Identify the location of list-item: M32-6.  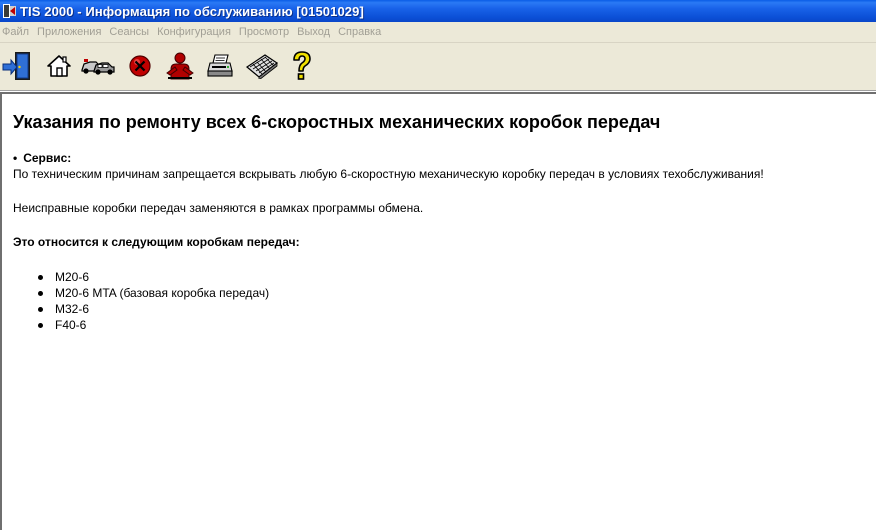
(455, 309).